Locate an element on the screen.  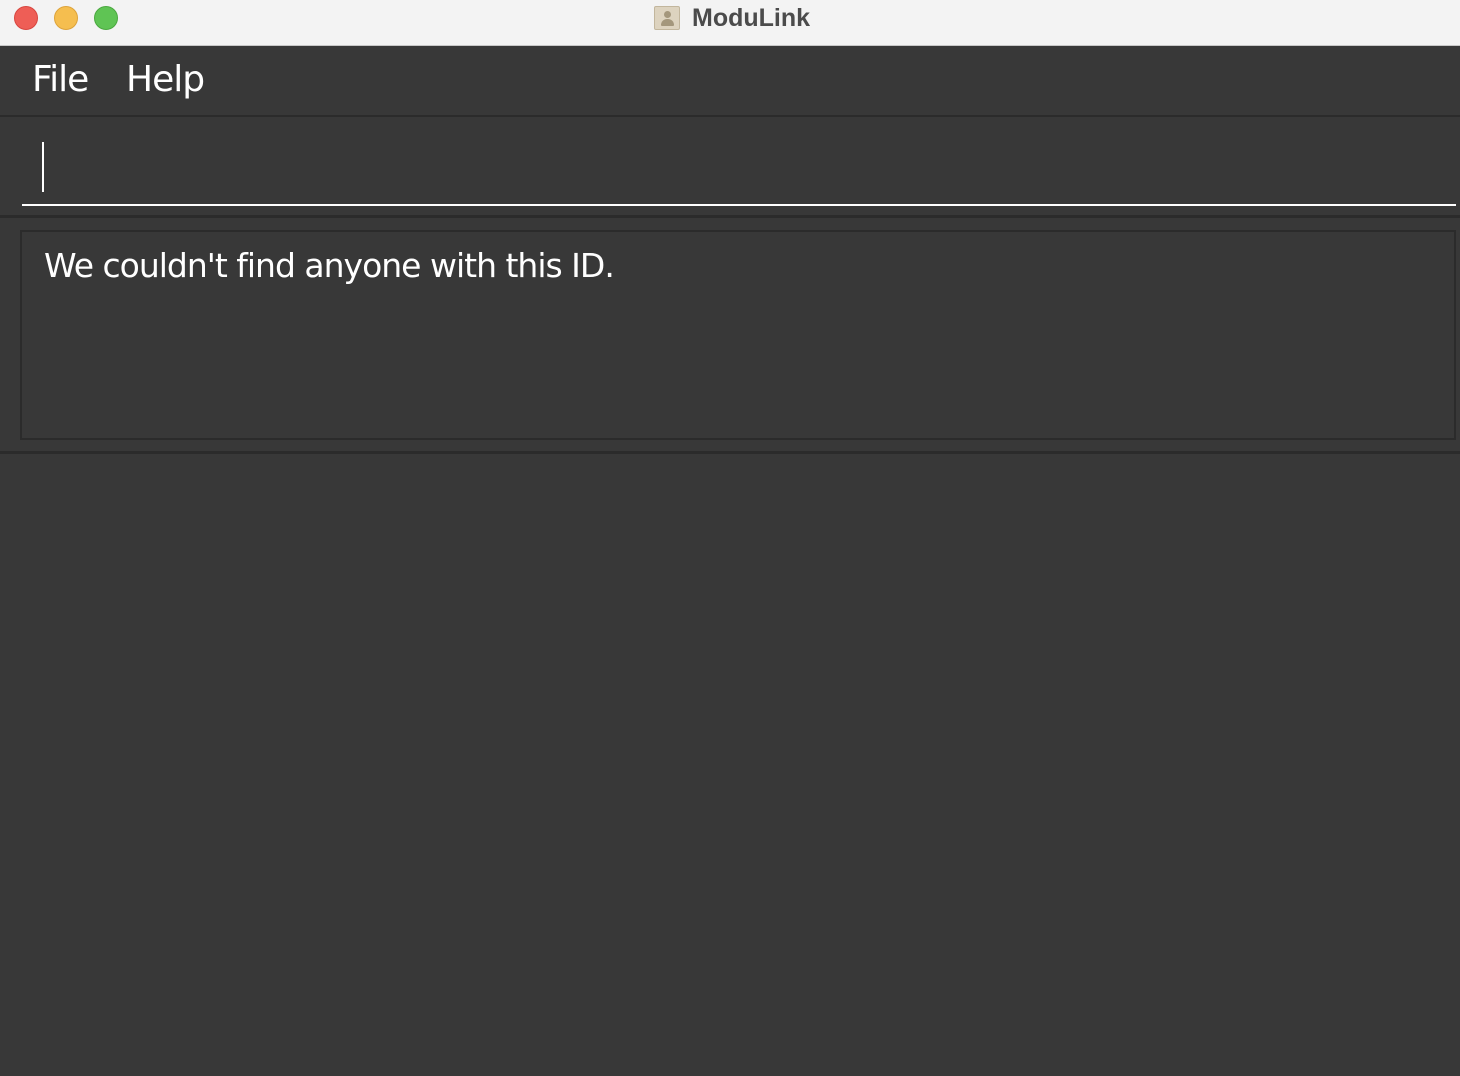
address-book-icon is located at coordinates (667, 18).